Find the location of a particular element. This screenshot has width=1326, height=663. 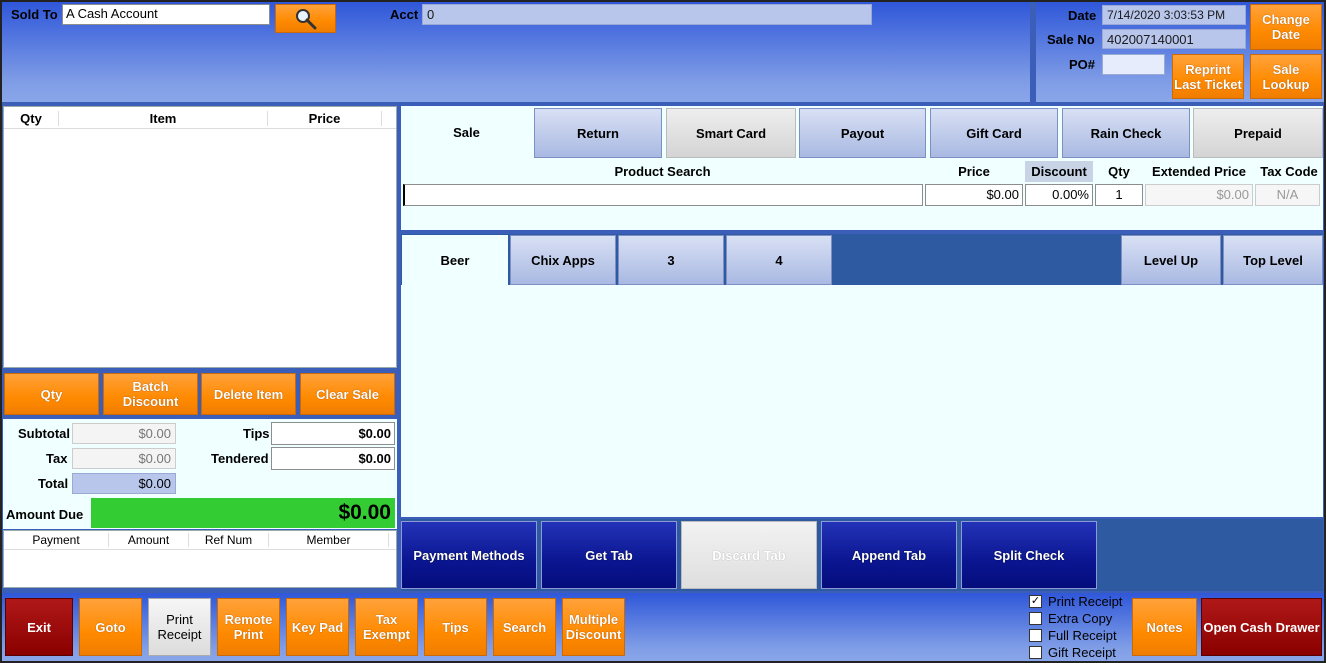

tab-rain-check: Rain Check is located at coordinates (1126, 133).